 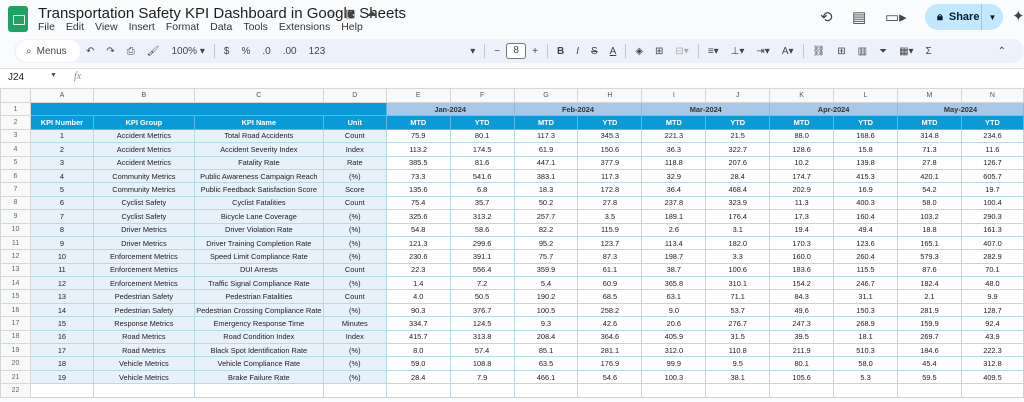 What do you see at coordinates (143, 323) in the screenshot?
I see `kpi-group-cell: Response Metrics` at bounding box center [143, 323].